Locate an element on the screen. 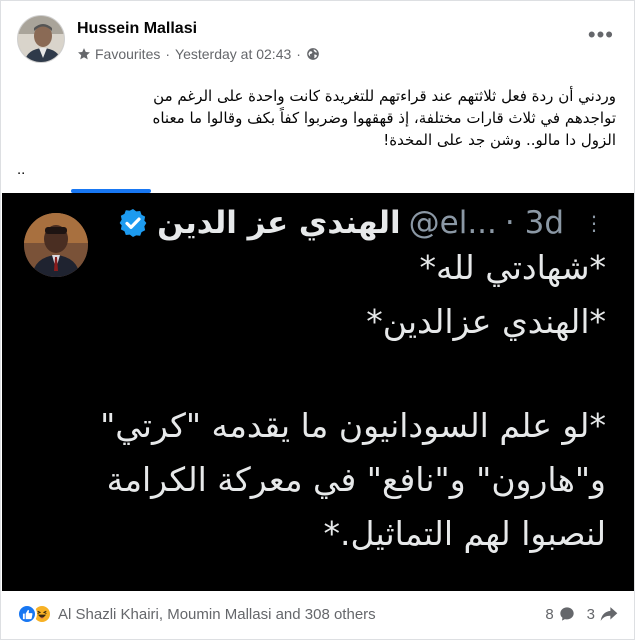  like-reaction-icon is located at coordinates (27, 614).